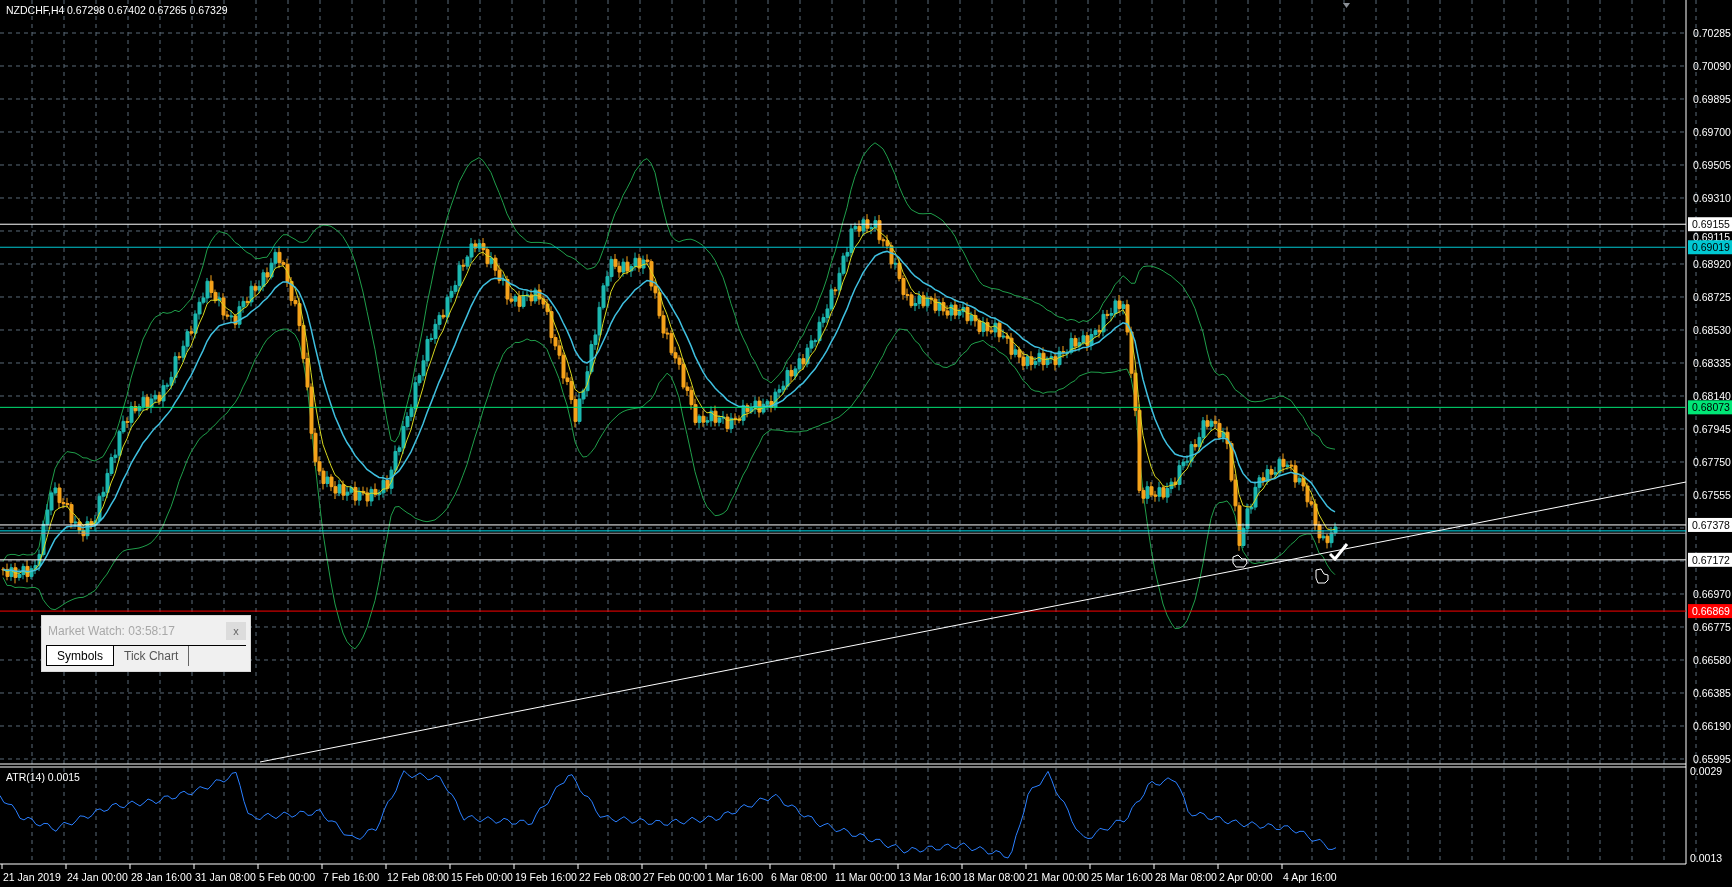 This screenshot has width=1732, height=887. What do you see at coordinates (1706, 771) in the screenshot?
I see `indicator-axis-label: 0.0029` at bounding box center [1706, 771].